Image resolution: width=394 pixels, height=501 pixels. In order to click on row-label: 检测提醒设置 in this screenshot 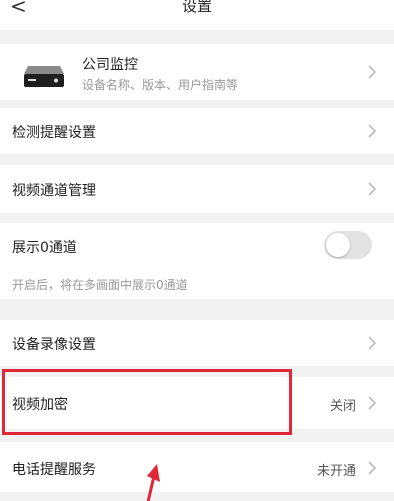, I will do `click(54, 133)`.